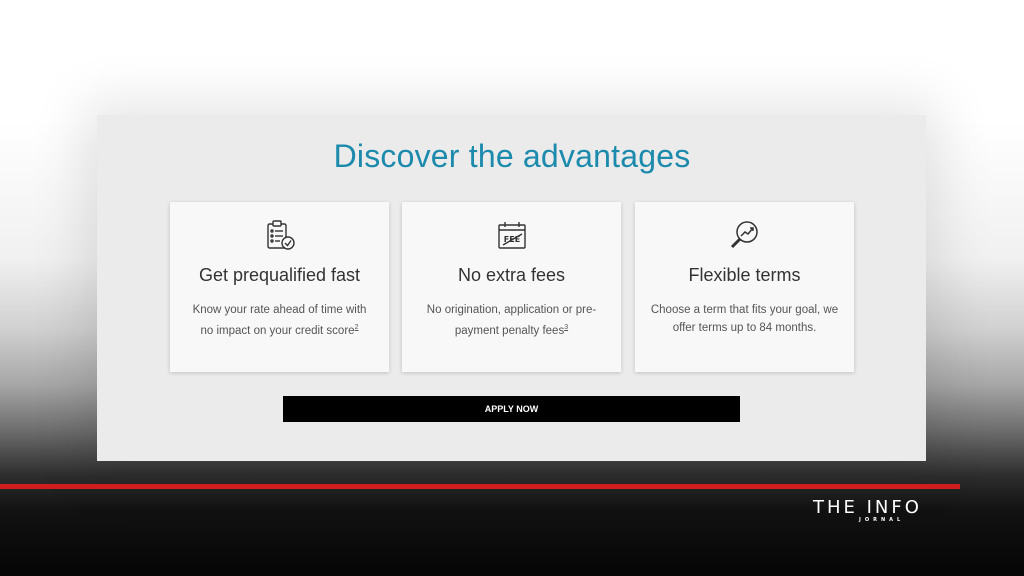  I want to click on watermark-title: THE INFO, so click(867, 507).